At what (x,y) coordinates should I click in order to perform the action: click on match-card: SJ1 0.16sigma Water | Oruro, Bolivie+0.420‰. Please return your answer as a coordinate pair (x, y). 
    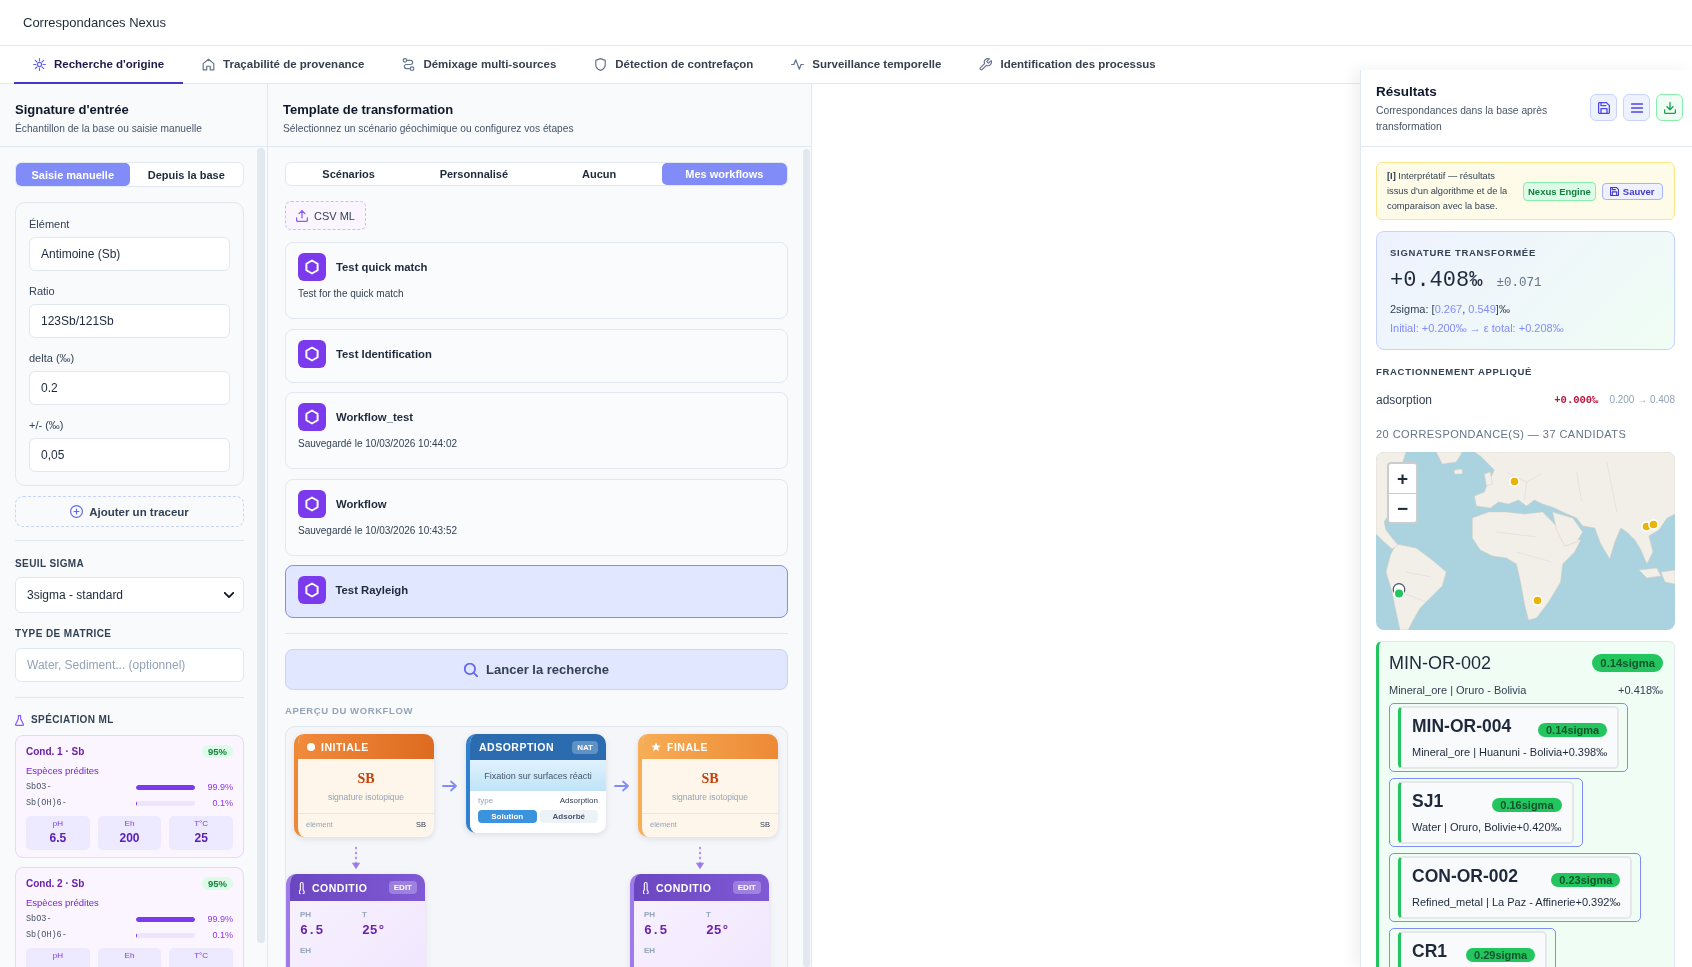
    Looking at the image, I should click on (1486, 812).